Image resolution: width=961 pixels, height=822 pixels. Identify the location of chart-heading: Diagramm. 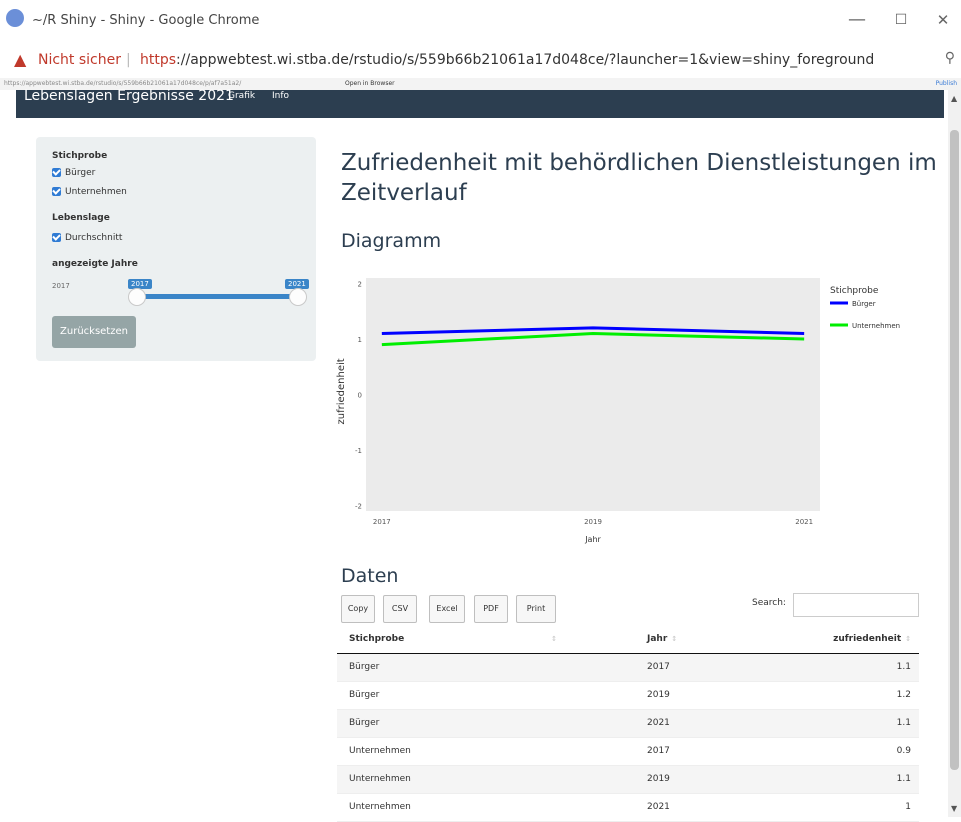
(391, 241).